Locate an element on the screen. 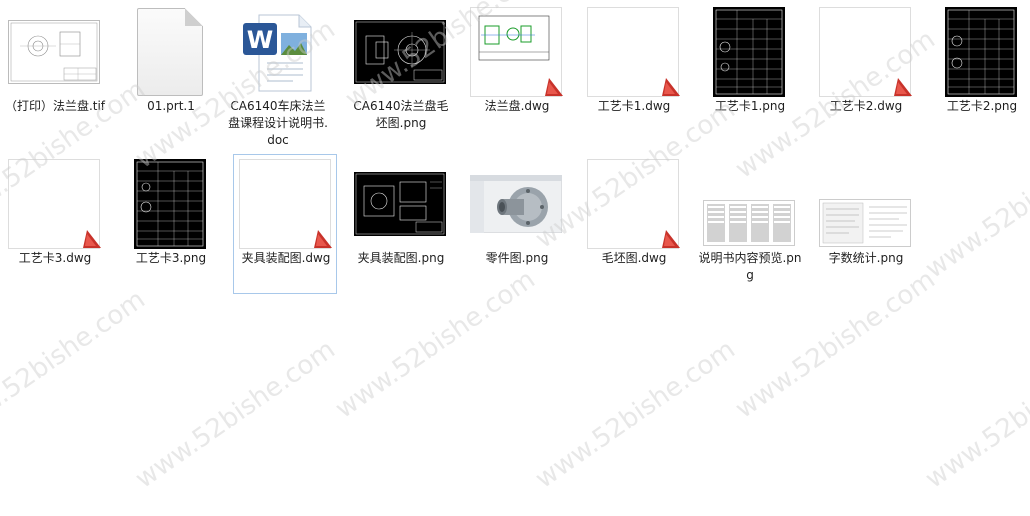  file-name: 法兰盘.dwg is located at coordinates (517, 106).